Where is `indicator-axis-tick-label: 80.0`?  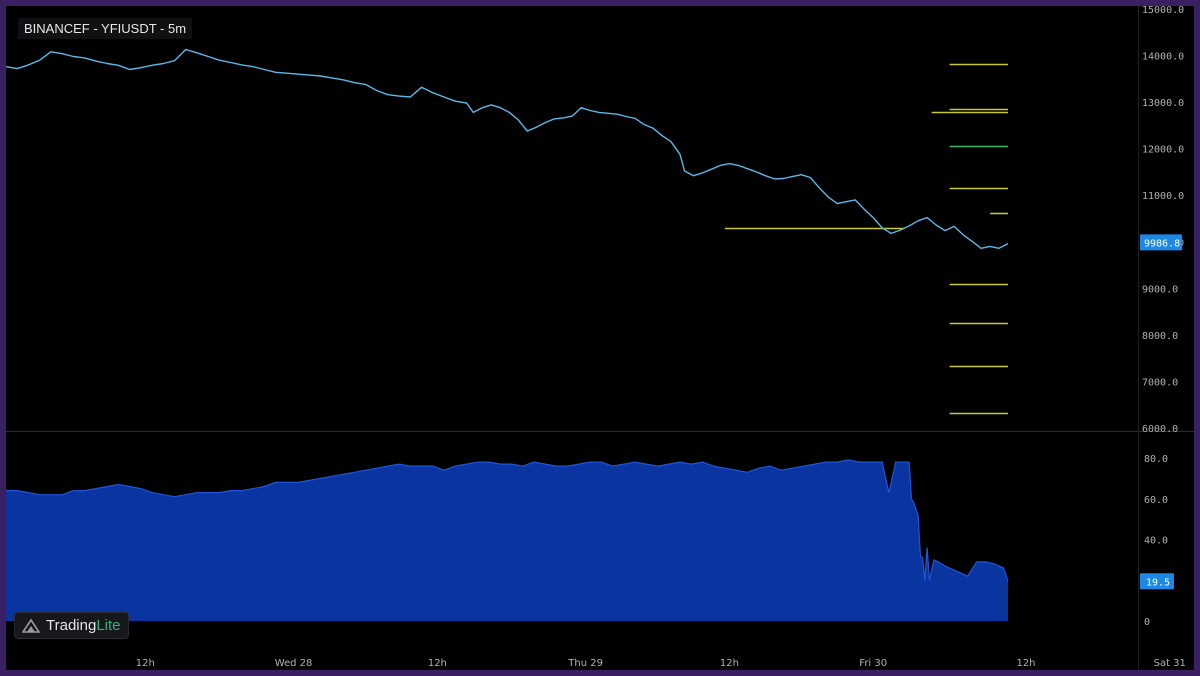 indicator-axis-tick-label: 80.0 is located at coordinates (1156, 459).